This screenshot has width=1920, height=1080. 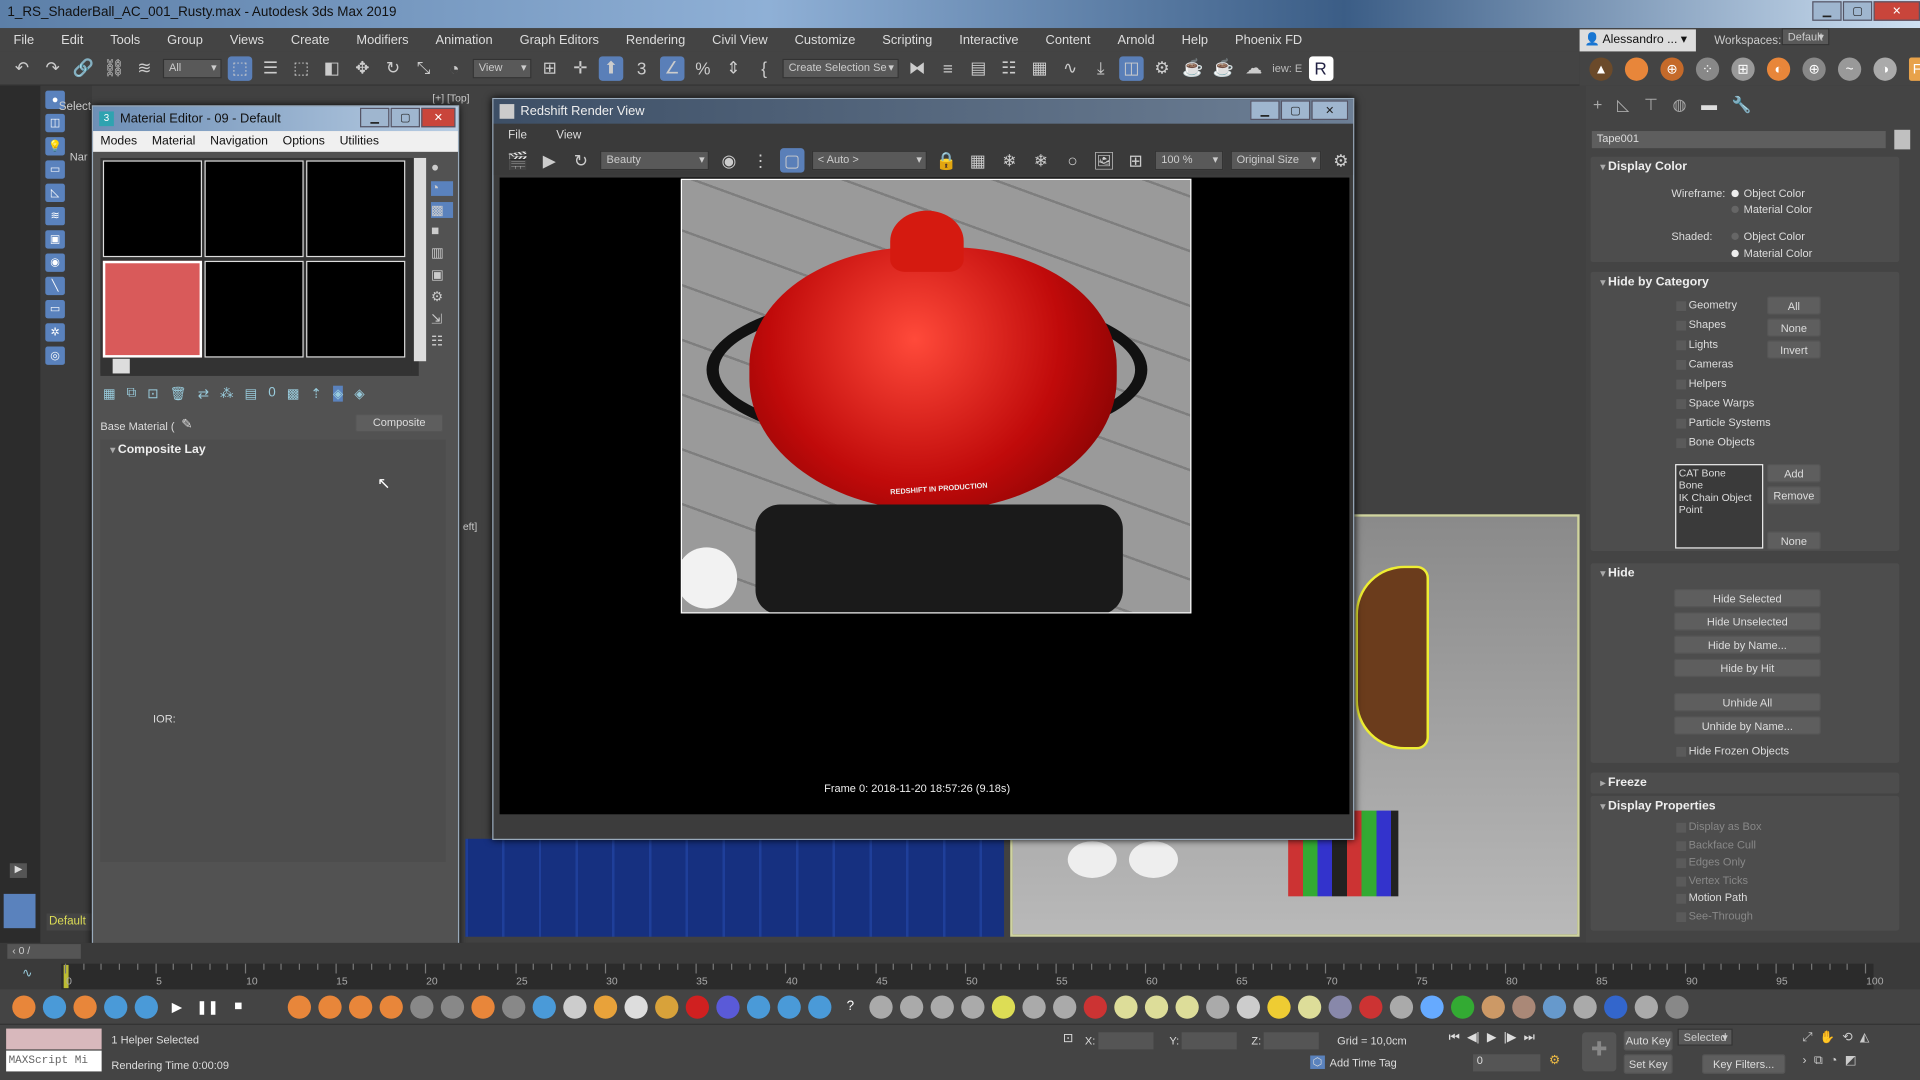 What do you see at coordinates (1672, 69) in the screenshot?
I see `globe-icon: ⊕` at bounding box center [1672, 69].